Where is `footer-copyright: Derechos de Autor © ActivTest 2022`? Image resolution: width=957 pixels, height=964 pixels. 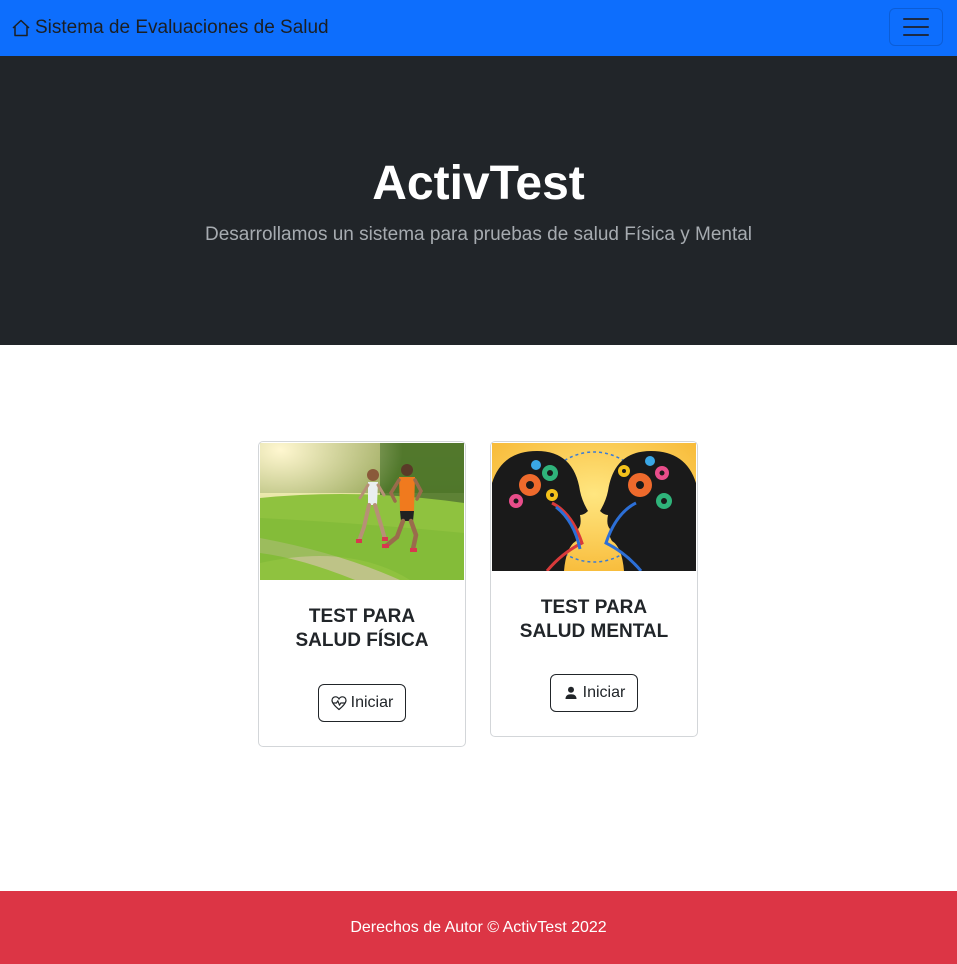 footer-copyright: Derechos de Autor © ActivTest 2022 is located at coordinates (478, 927).